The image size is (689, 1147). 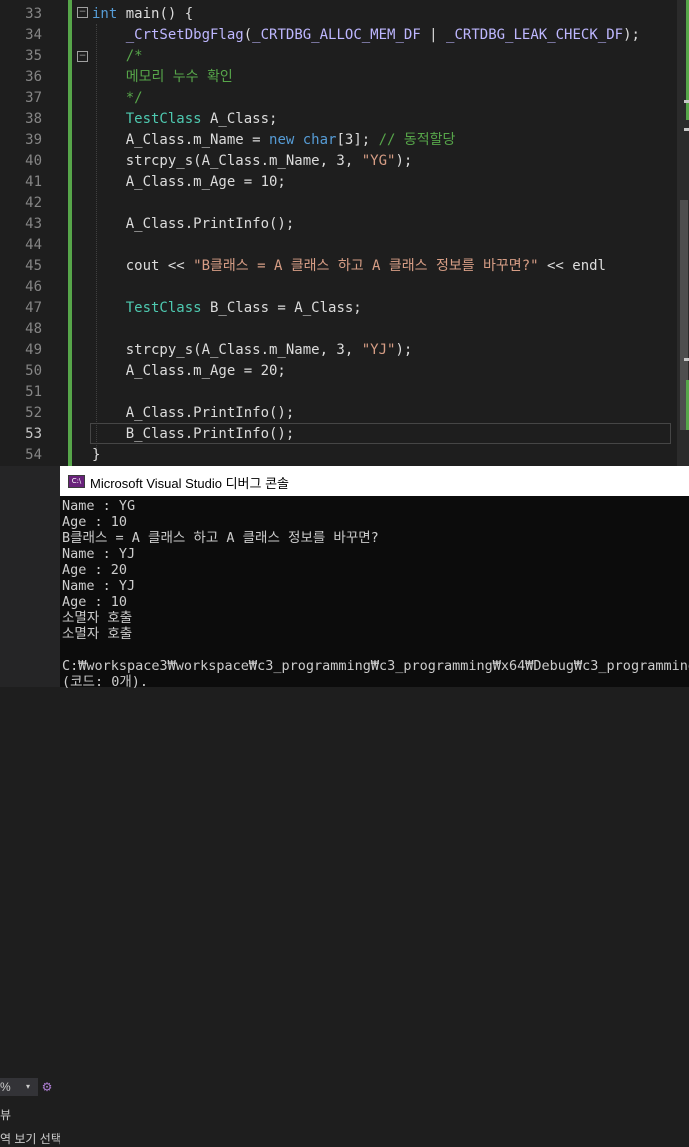 I want to click on code-line: 메모리 누수 확인, so click(x=162, y=77).